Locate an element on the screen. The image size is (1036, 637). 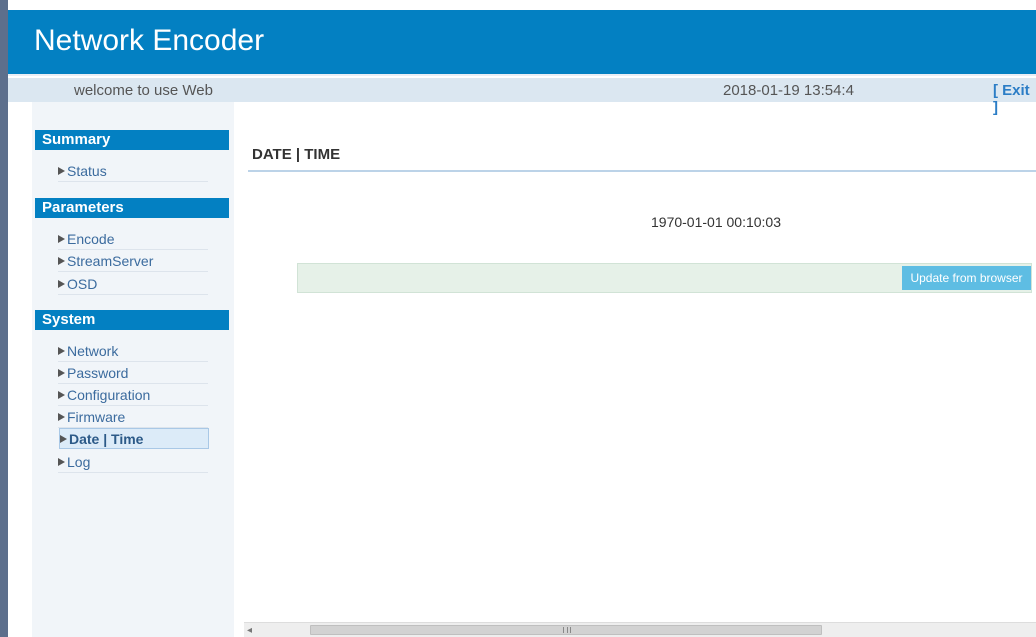
exit-link: [ Exit ] is located at coordinates (1014, 99).